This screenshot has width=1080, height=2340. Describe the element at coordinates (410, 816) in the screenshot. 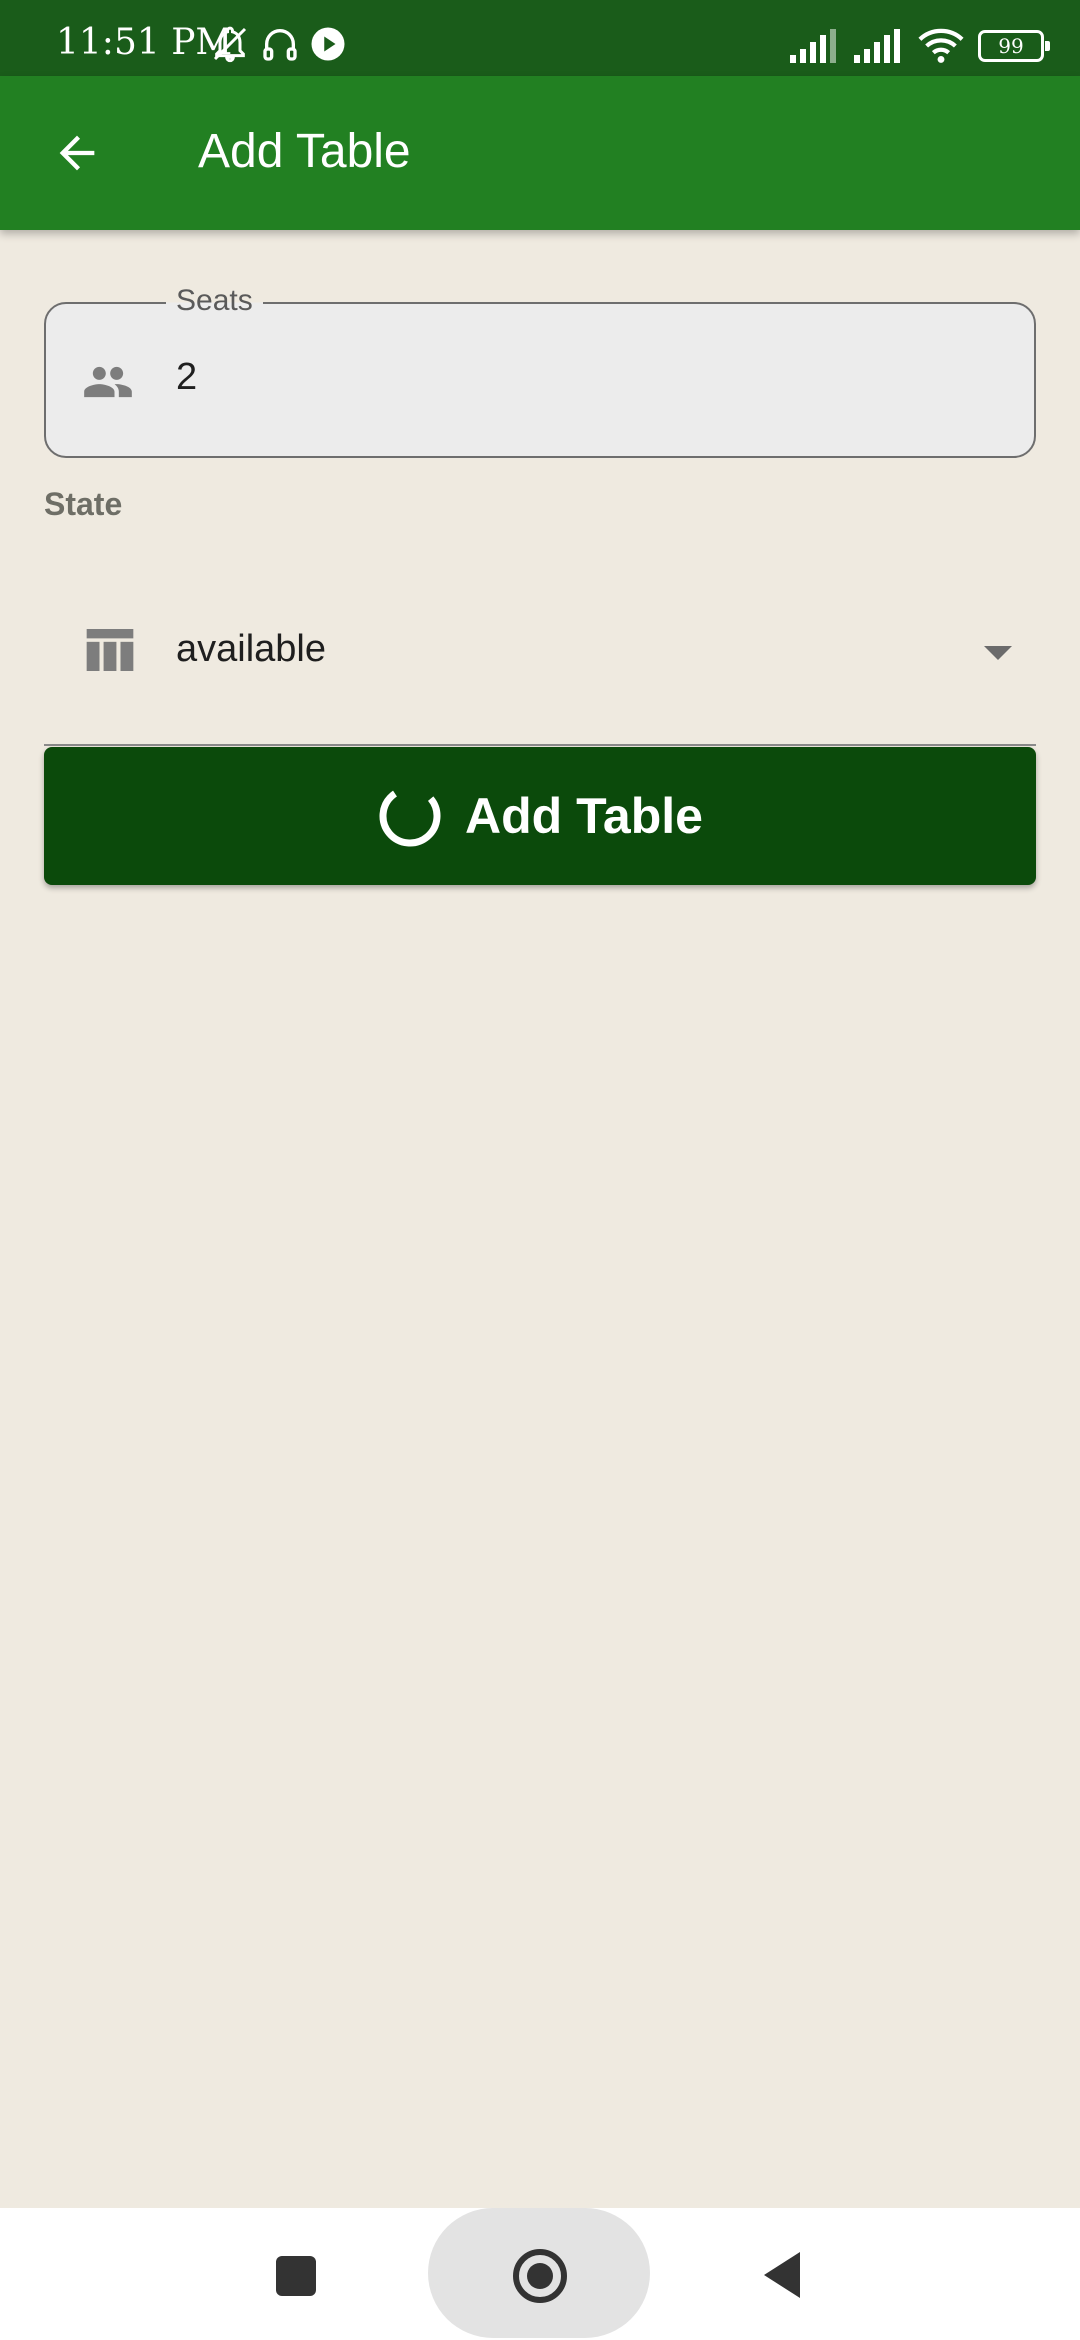

I see `loading-spinner-icon` at that location.